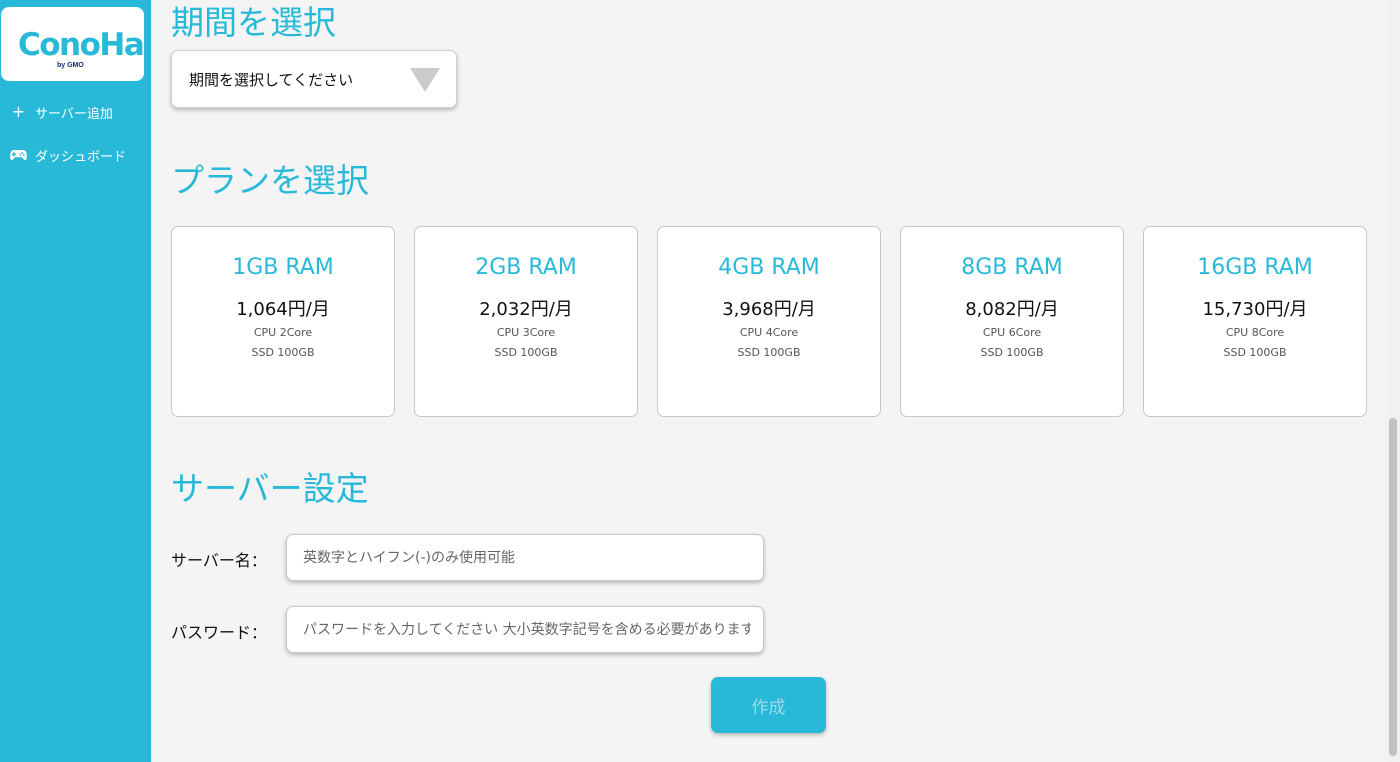  What do you see at coordinates (526, 309) in the screenshot?
I see `plan-price: 2,032円/月` at bounding box center [526, 309].